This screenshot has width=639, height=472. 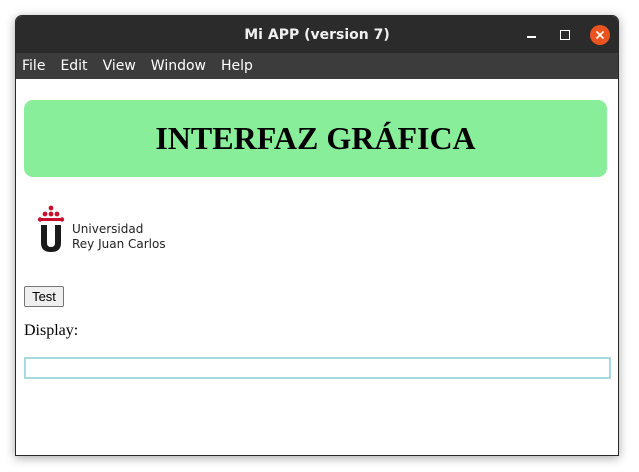 I want to click on menu-help: Help, so click(x=237, y=66).